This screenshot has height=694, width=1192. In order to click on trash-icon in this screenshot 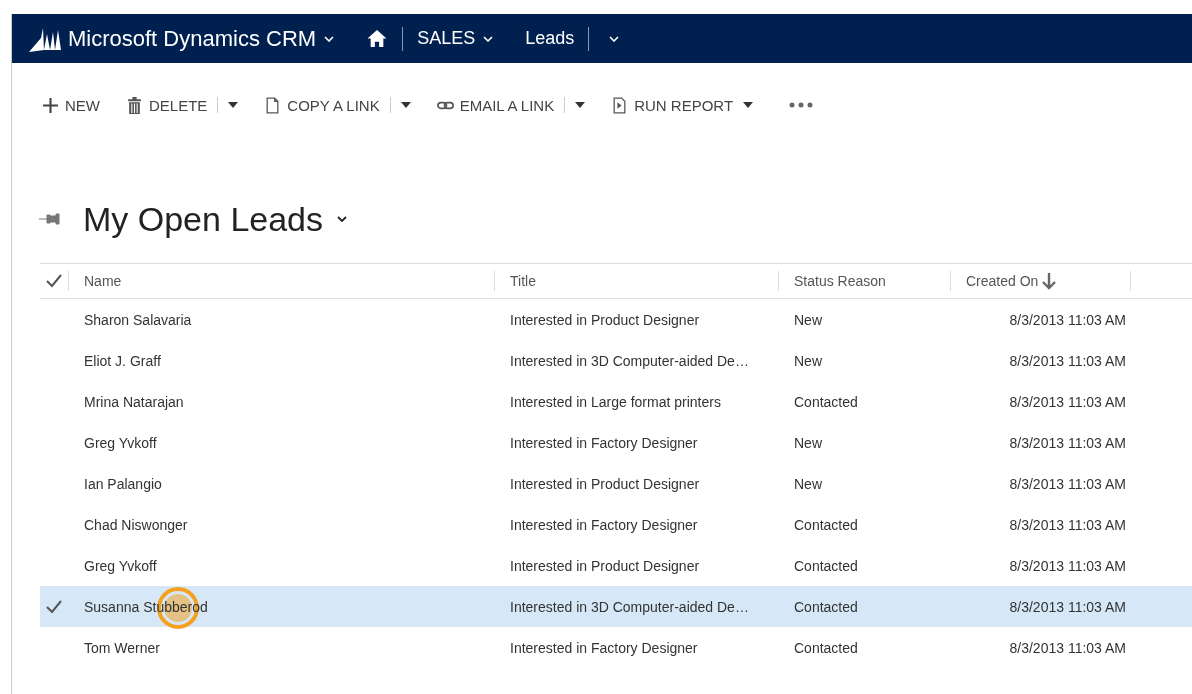, I will do `click(134, 105)`.